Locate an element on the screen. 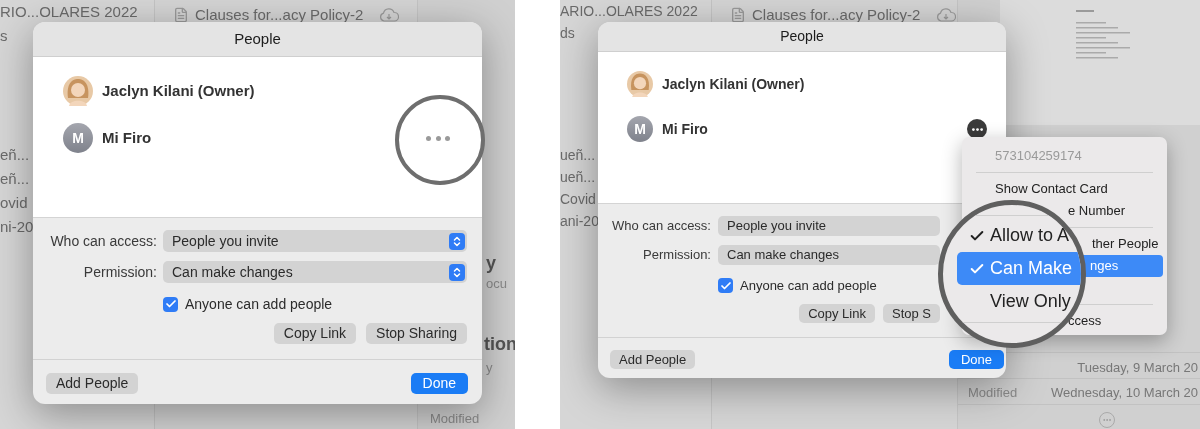 This screenshot has width=1200, height=429. info-text: y is located at coordinates (489, 368).